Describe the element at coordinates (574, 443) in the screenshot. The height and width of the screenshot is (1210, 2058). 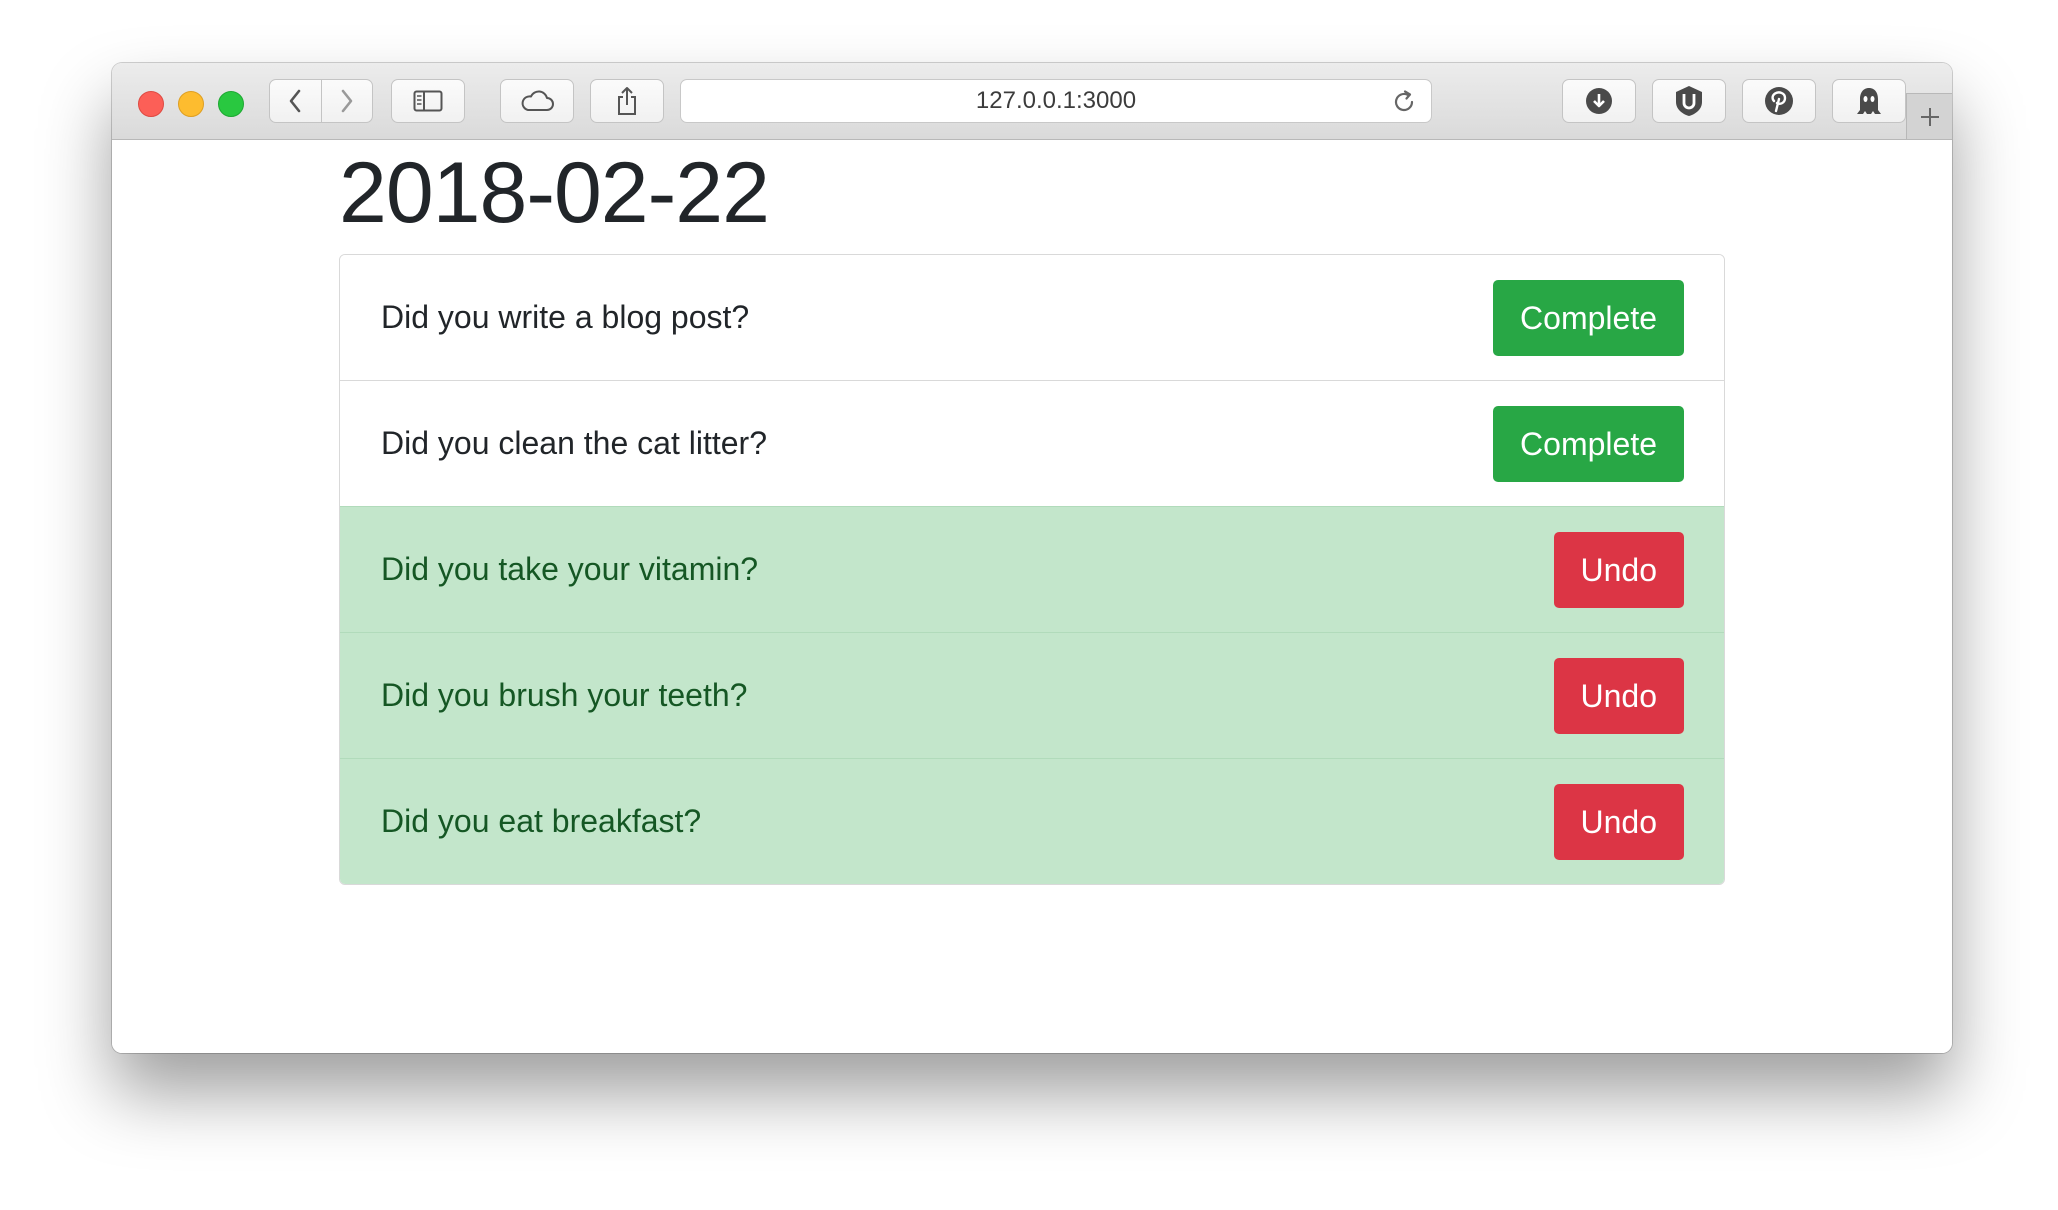
I see `task-question: Did you clean the cat litter?` at that location.